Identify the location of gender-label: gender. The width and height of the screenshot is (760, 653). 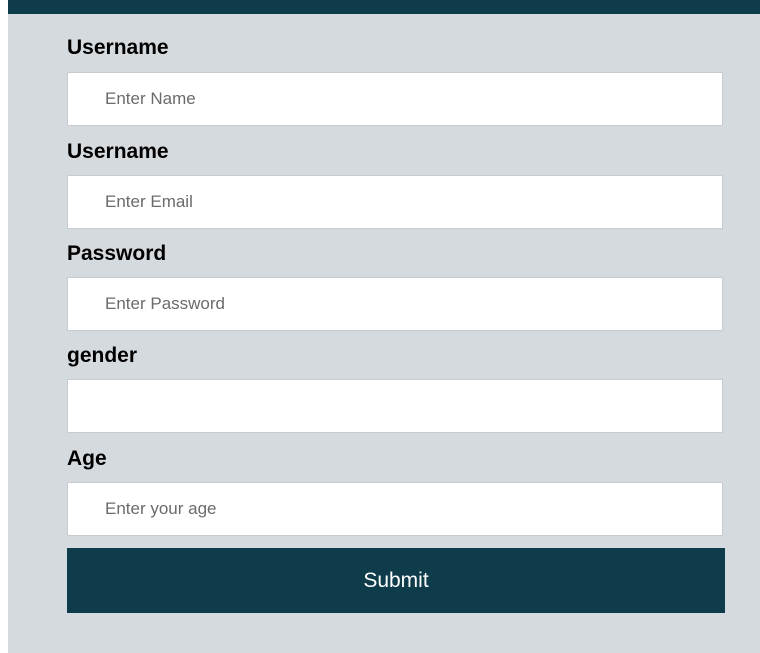
(102, 355).